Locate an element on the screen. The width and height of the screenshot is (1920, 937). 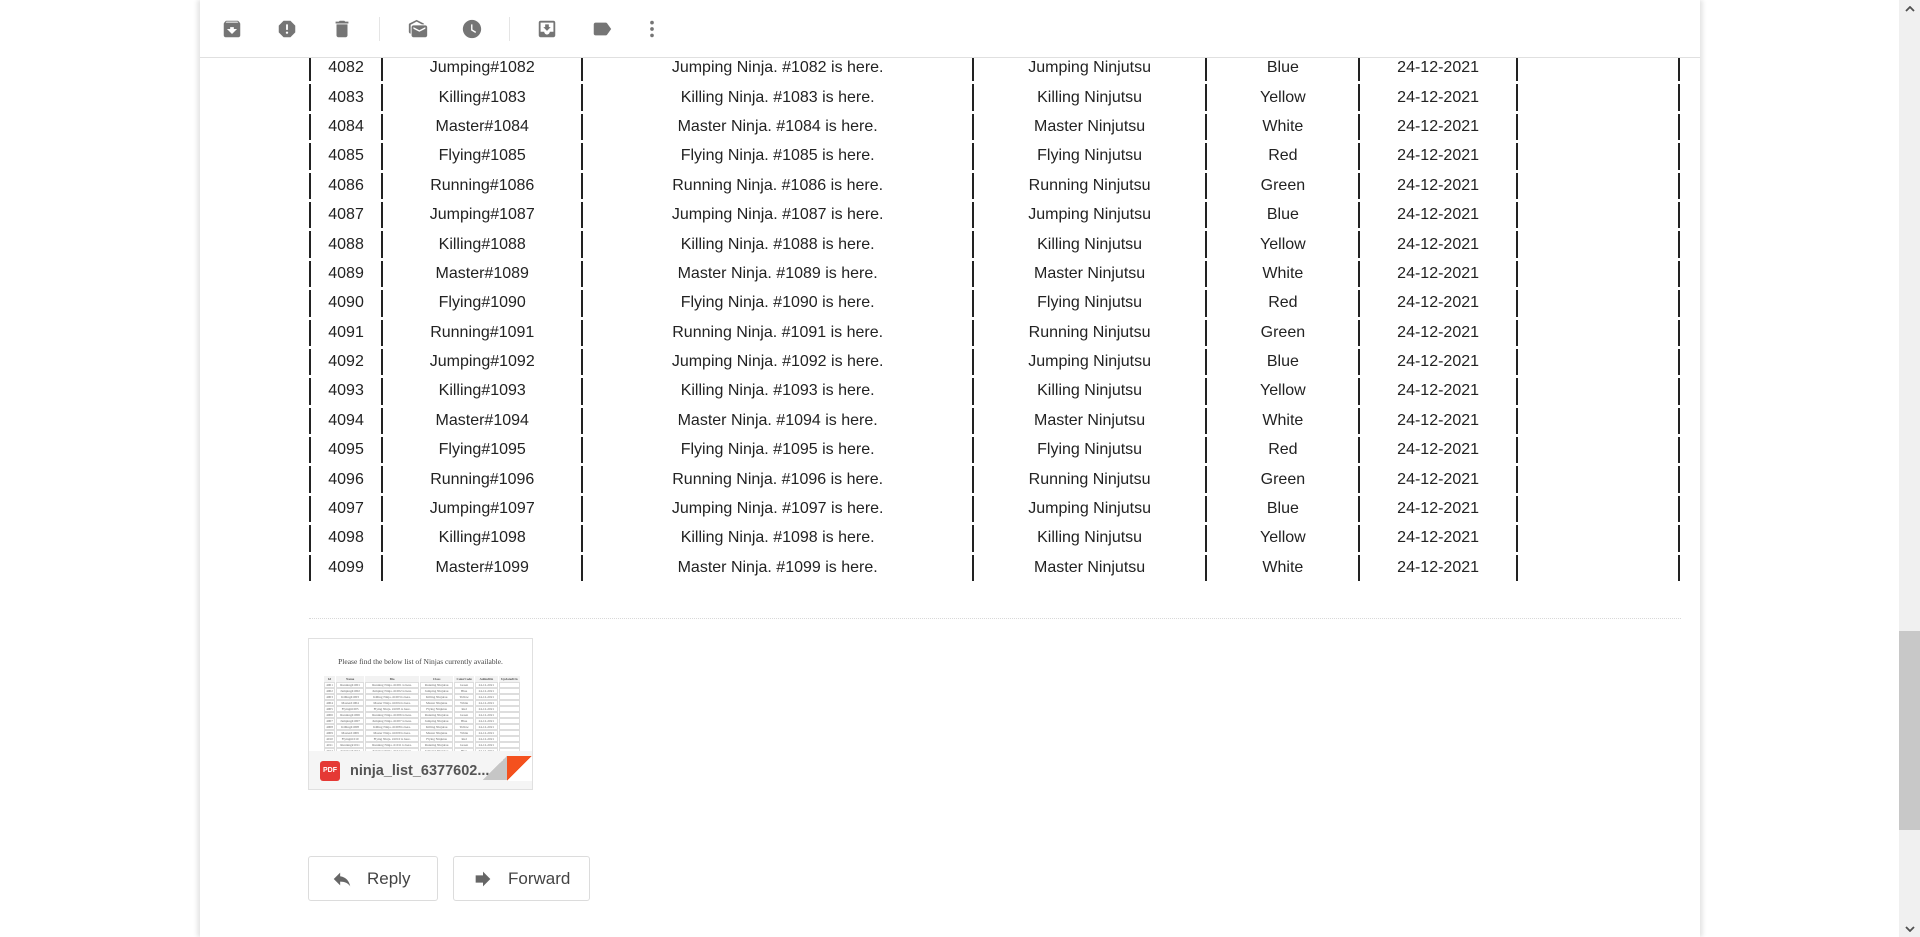
reply-button: Reply is located at coordinates (373, 878).